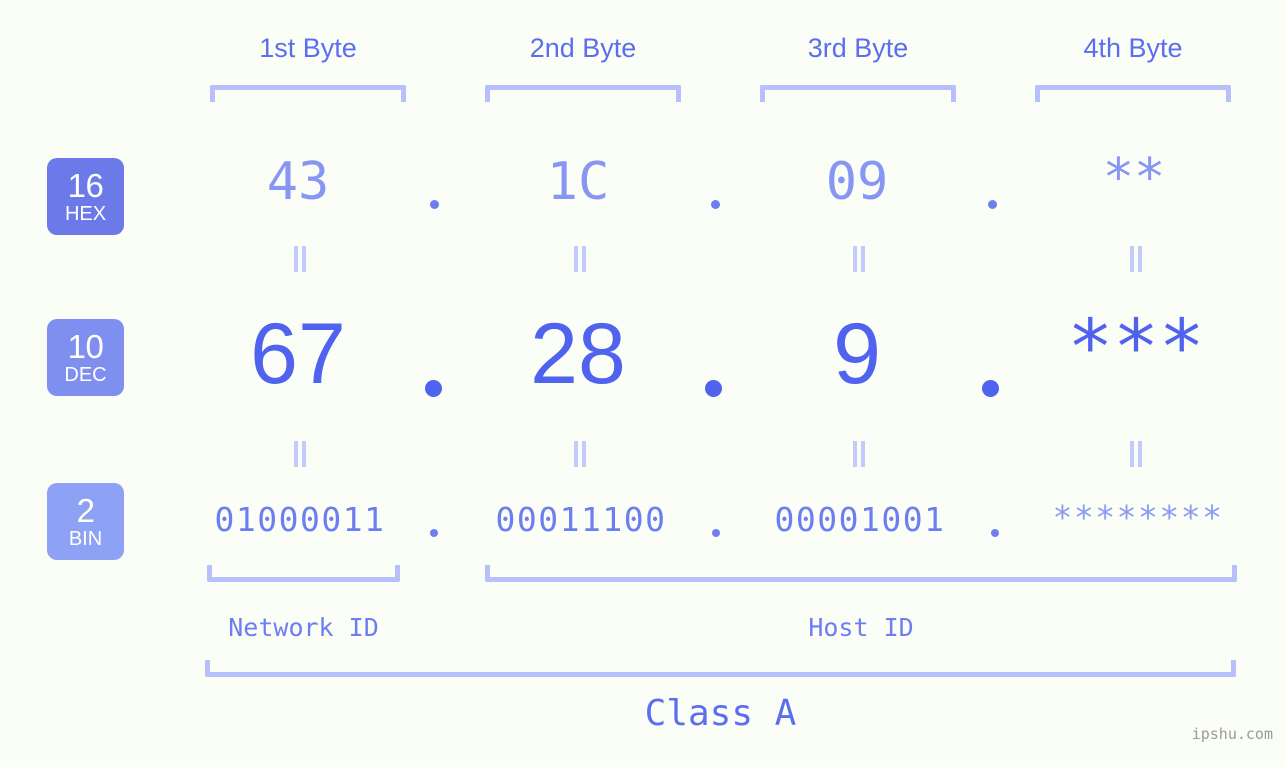  What do you see at coordinates (583, 48) in the screenshot?
I see `byte-header-2: 2nd Byte` at bounding box center [583, 48].